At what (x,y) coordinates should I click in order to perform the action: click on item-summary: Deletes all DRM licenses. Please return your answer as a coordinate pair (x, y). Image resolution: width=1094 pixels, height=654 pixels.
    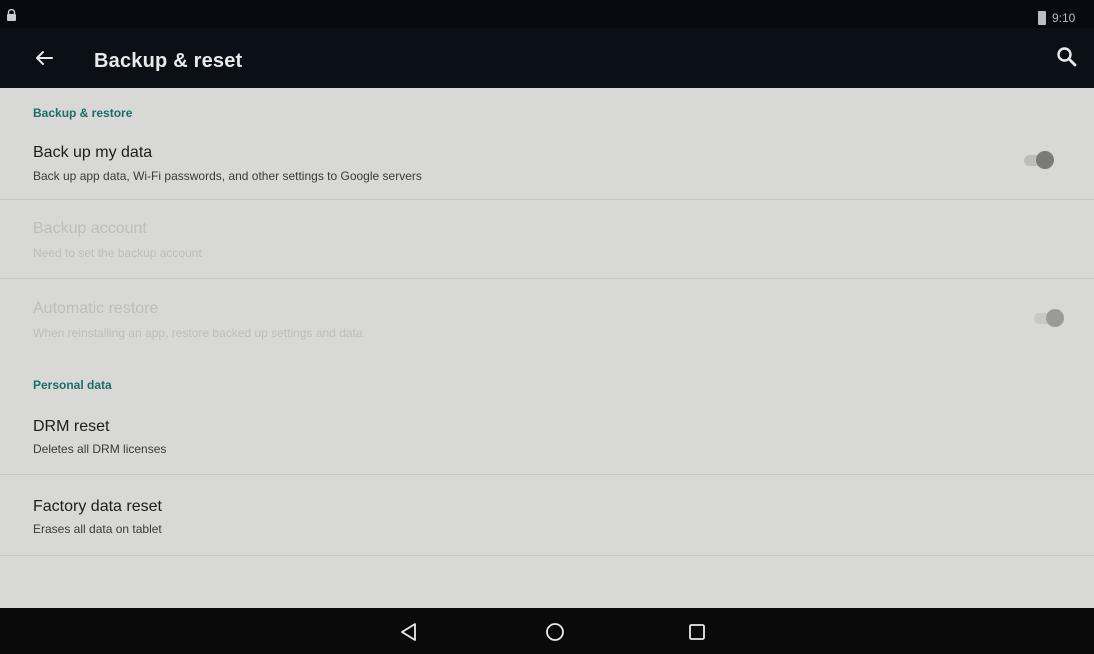
    Looking at the image, I should click on (100, 449).